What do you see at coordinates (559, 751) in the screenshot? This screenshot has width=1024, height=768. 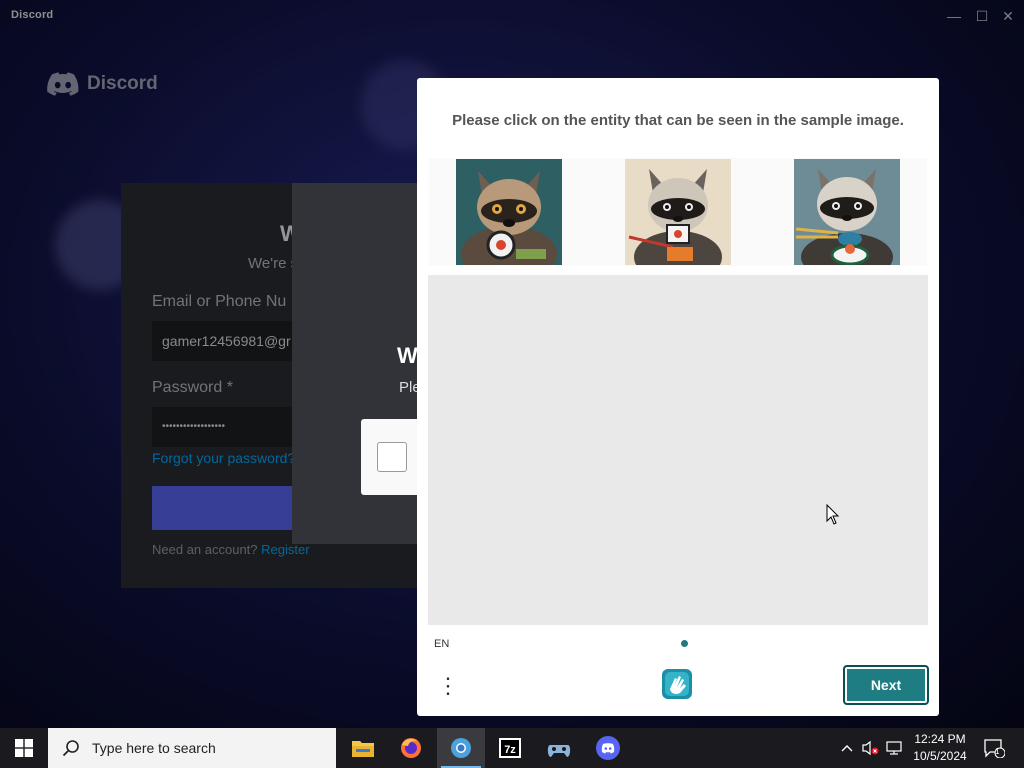 I see `gamepad-icon` at bounding box center [559, 751].